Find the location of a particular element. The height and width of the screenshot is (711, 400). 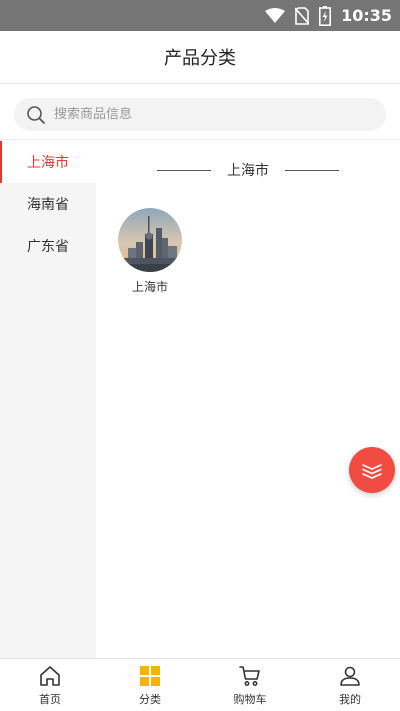

no-sim-icon is located at coordinates (302, 15).